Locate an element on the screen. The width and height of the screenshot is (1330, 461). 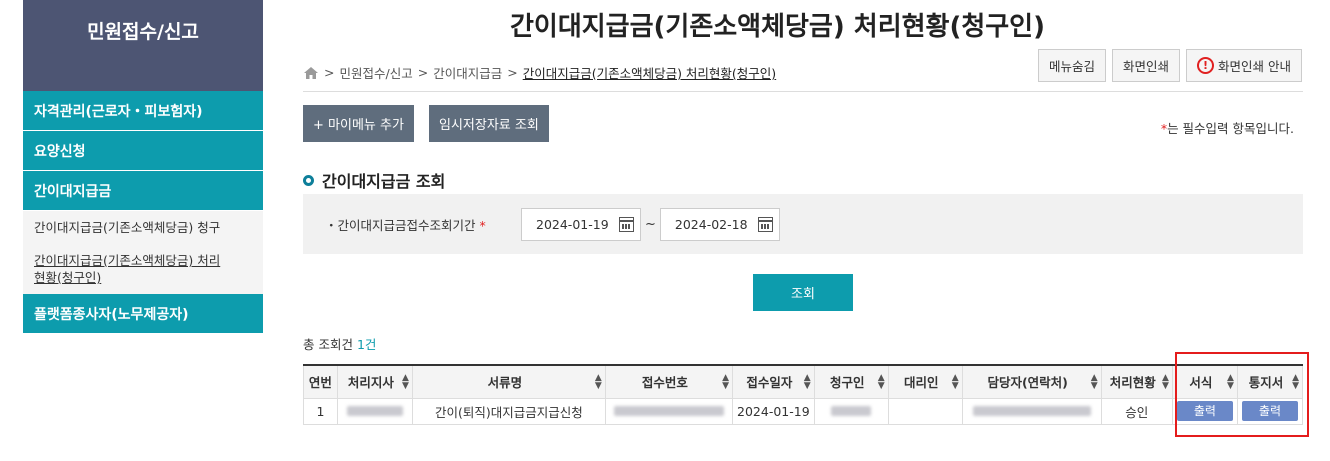
total-count: 총 조회건 1건 is located at coordinates (339, 343).